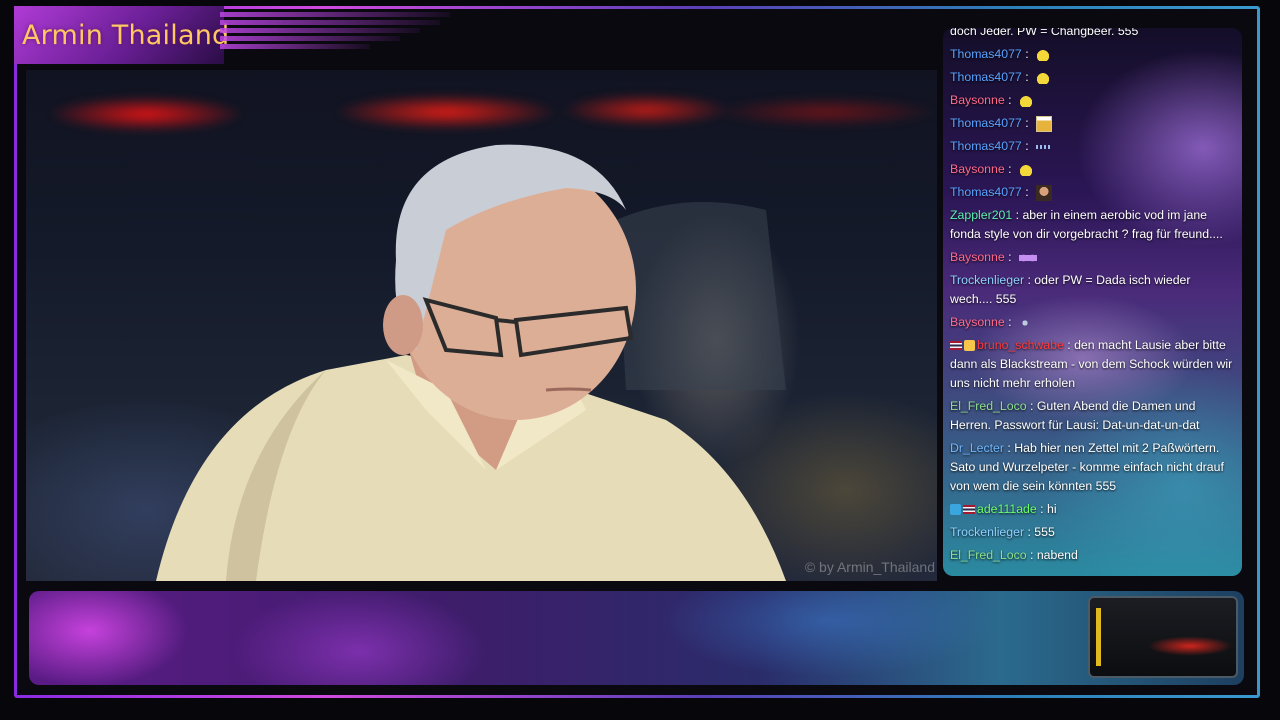 The image size is (1280, 720). I want to click on chat-message: El_Fred_Loco : nabend, so click(1092, 555).